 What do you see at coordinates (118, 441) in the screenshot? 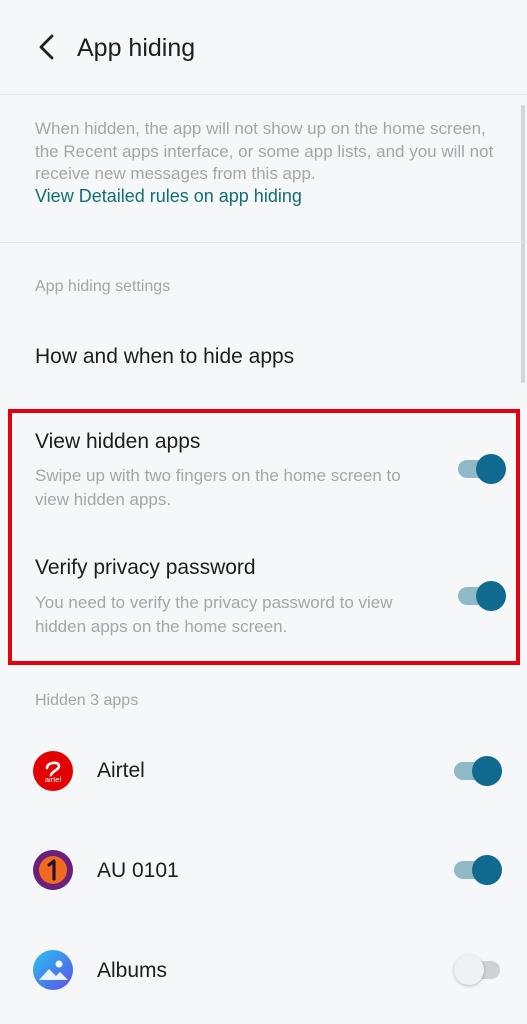
I see `view-hidden-apps-title: View hidden apps` at bounding box center [118, 441].